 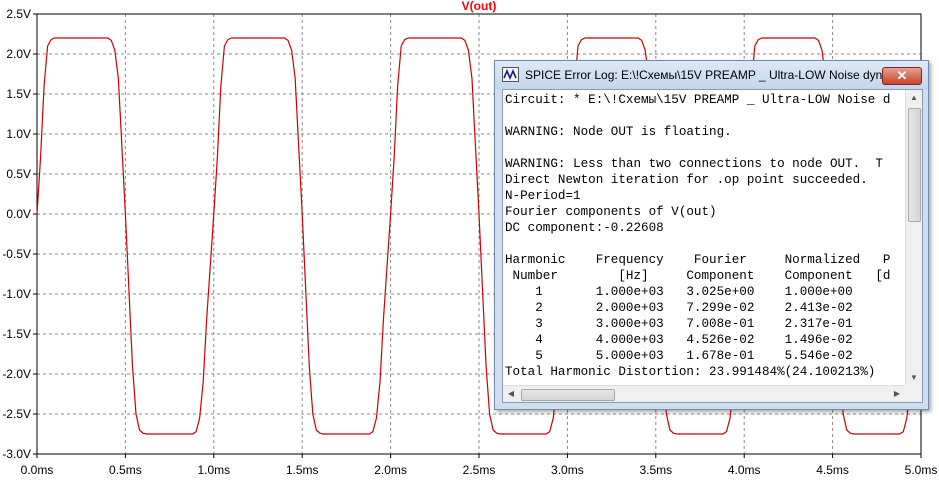 I want to click on x-tick-label: 0.0ms, so click(x=37, y=470).